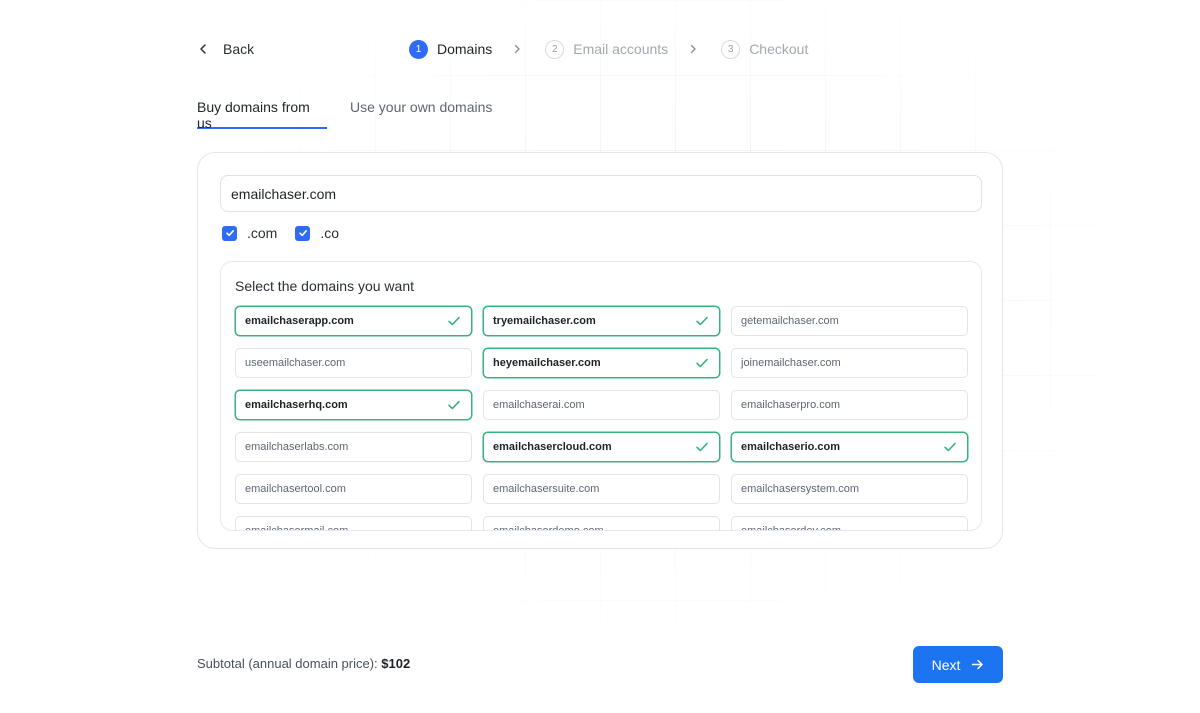 Image resolution: width=1200 pixels, height=713 pixels. I want to click on domain-name: emailchaserdev.com, so click(791, 528).